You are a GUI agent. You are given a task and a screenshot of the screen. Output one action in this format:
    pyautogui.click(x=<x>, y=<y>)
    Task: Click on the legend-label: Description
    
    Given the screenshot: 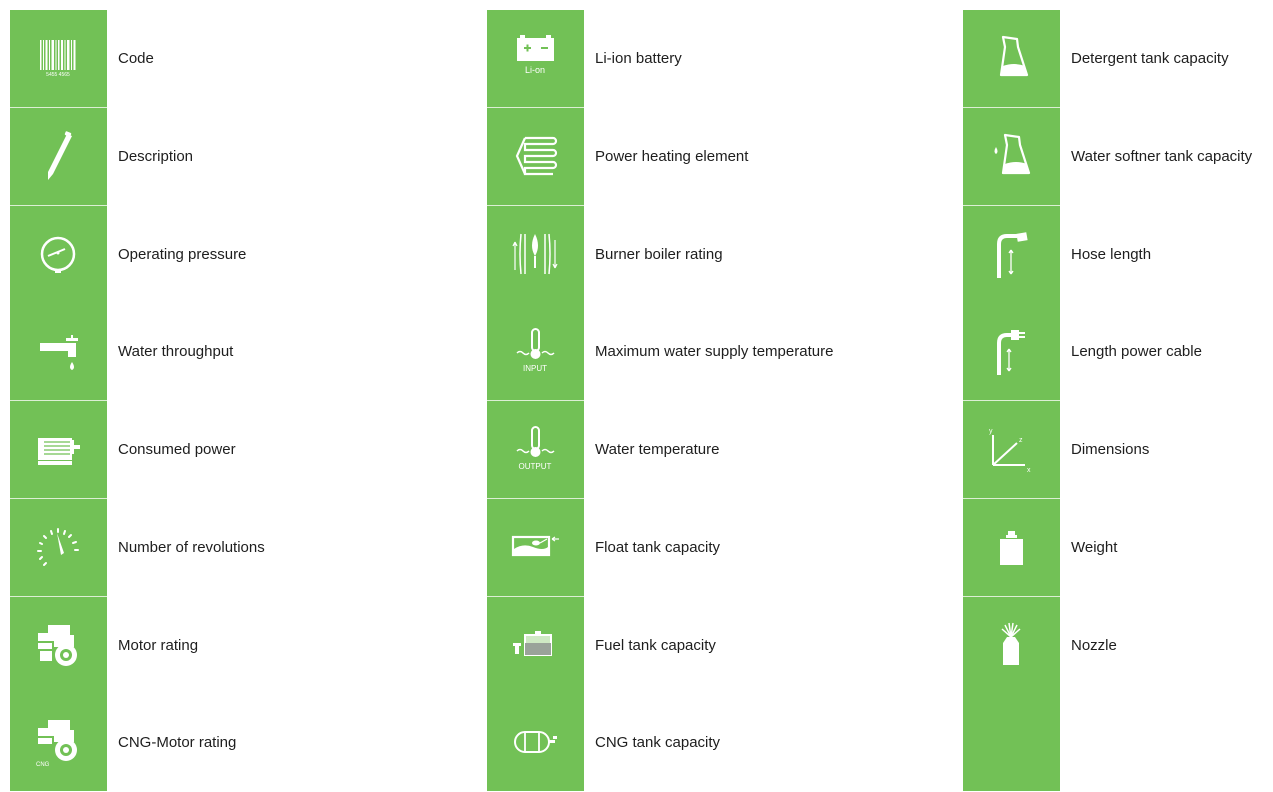 What is the action you would take?
    pyautogui.click(x=156, y=156)
    